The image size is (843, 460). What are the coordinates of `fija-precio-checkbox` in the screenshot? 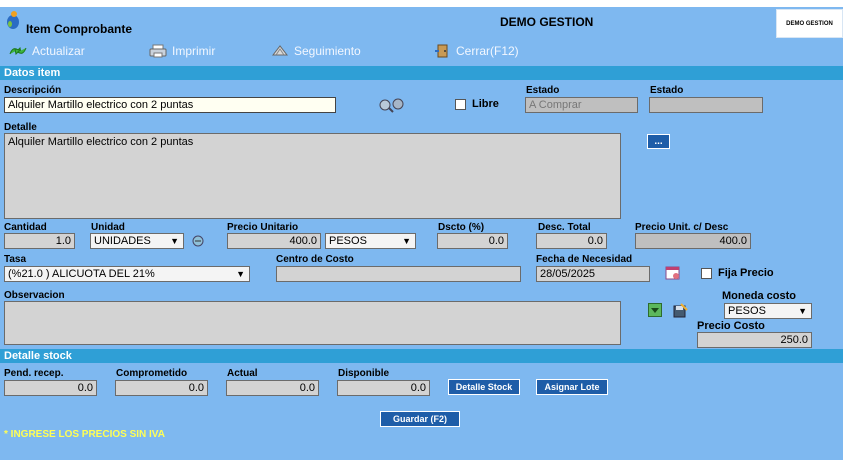 It's located at (706, 273).